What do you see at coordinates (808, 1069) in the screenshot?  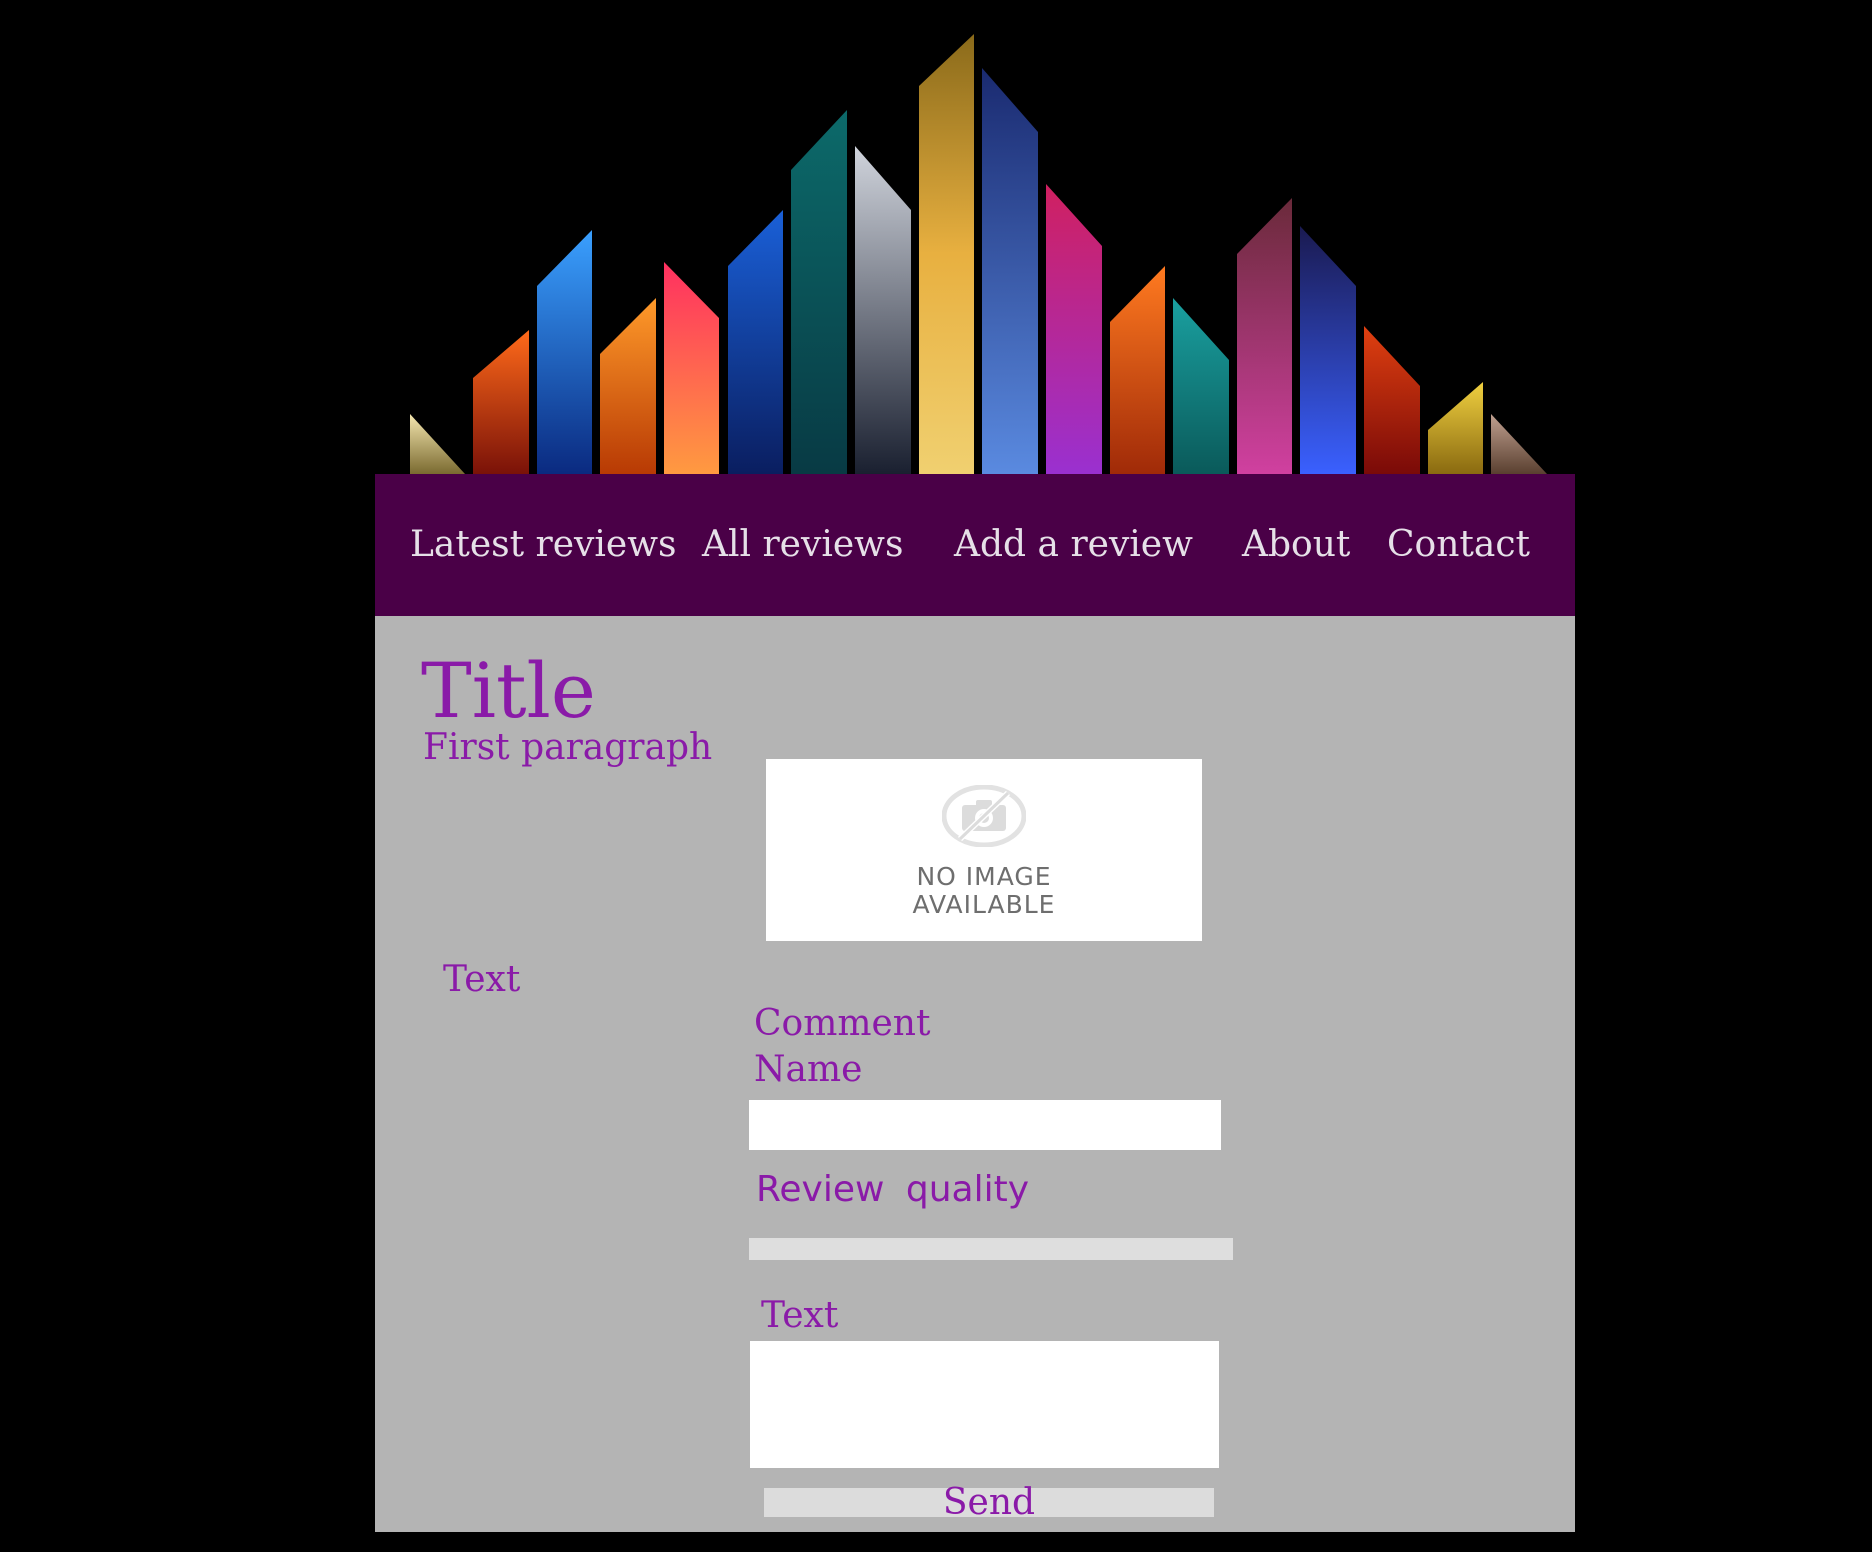 I see `name-label: Name` at bounding box center [808, 1069].